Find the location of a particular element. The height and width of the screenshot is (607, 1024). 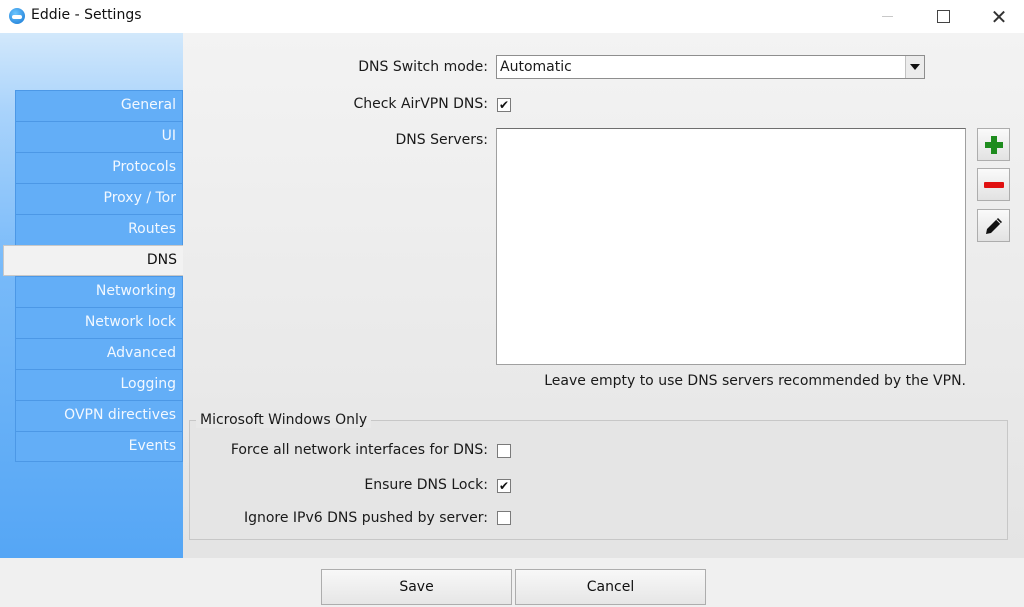

minimize-button is located at coordinates (887, 16).